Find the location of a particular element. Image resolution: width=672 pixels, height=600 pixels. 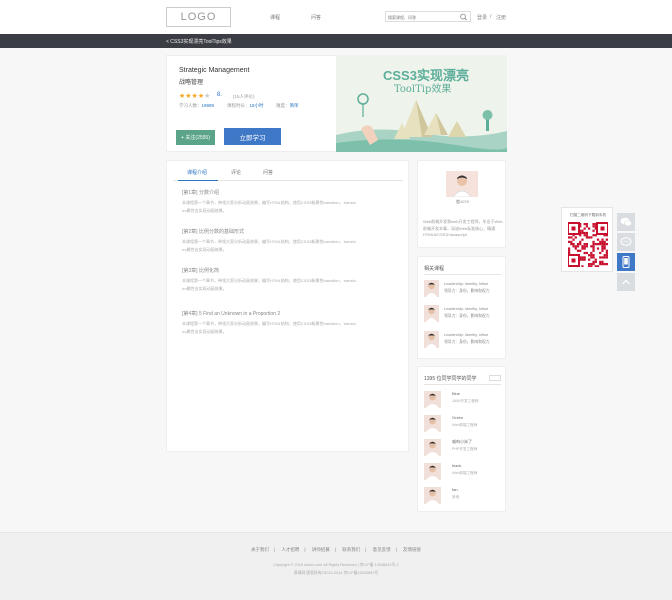

search-input is located at coordinates (423, 17).